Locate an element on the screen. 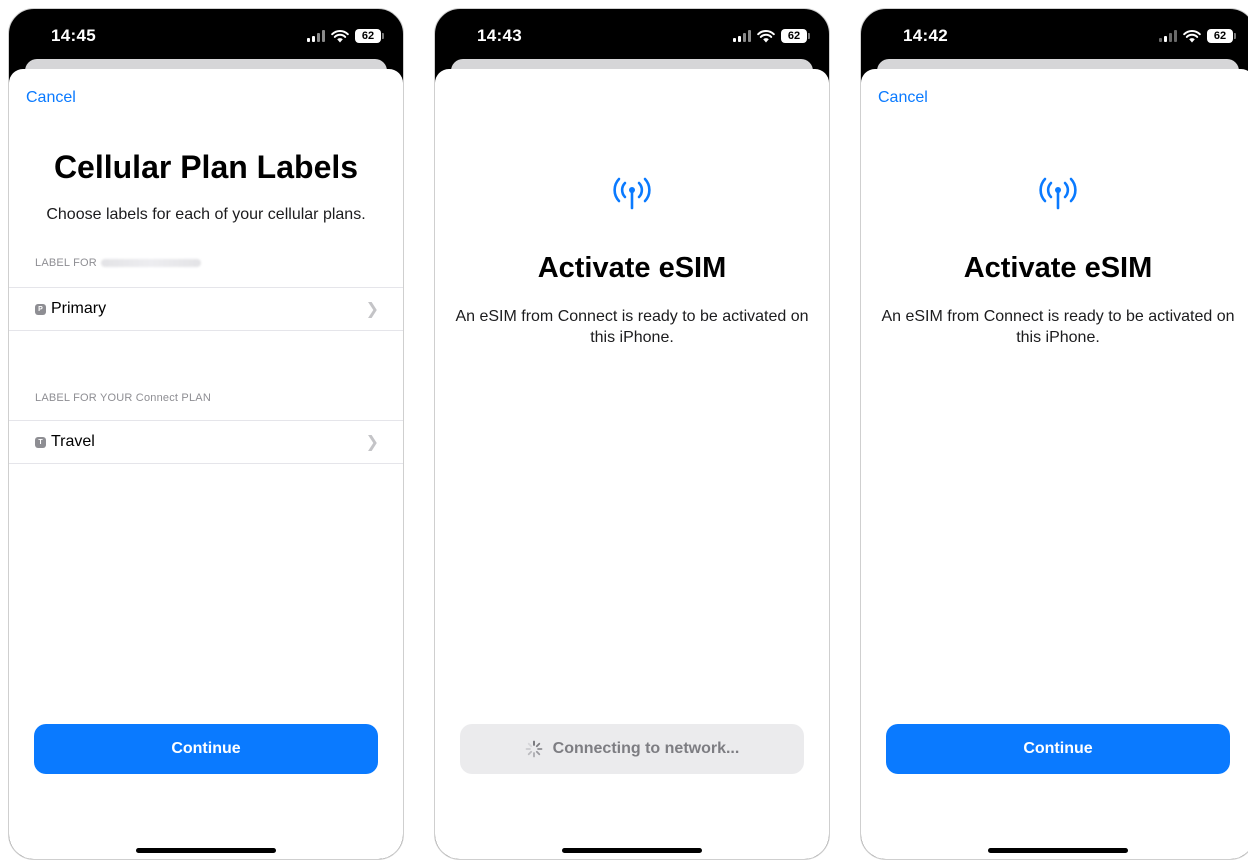 The height and width of the screenshot is (861, 1248). status-time: 14:45 is located at coordinates (73, 35).